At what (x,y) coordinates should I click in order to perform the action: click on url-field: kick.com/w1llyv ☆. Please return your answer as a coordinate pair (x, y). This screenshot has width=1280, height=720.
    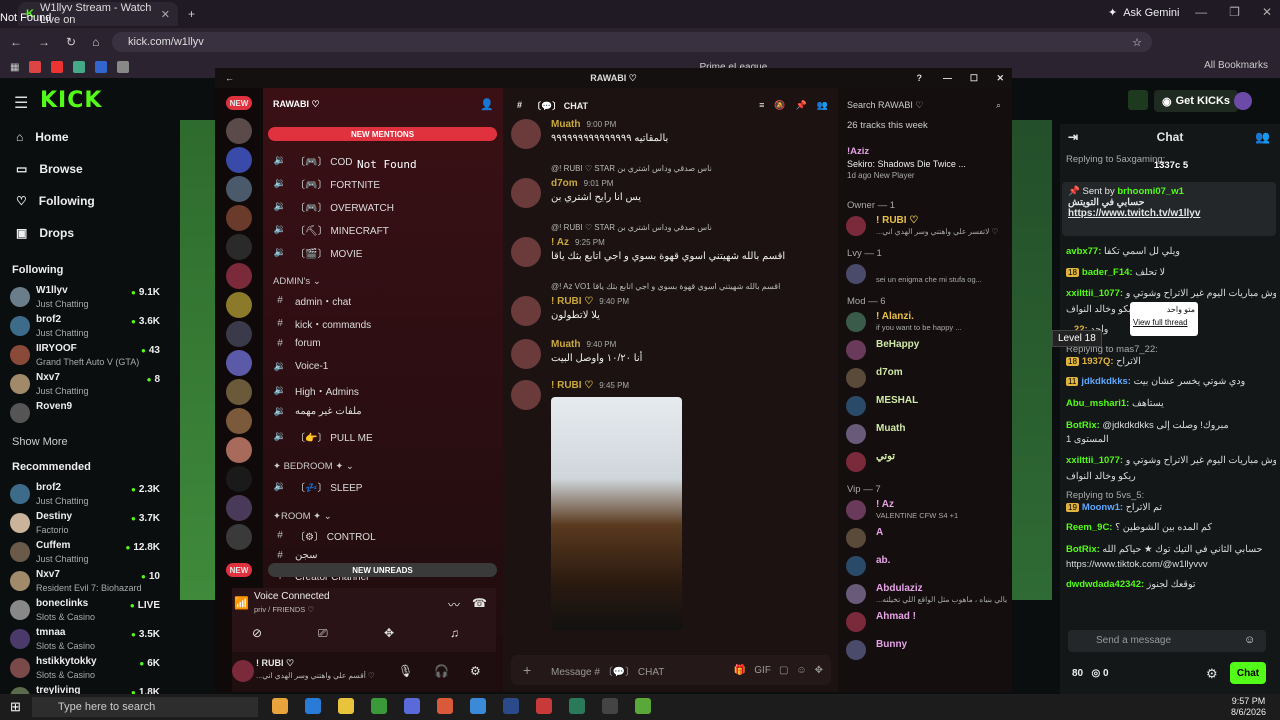
    Looking at the image, I should click on (632, 42).